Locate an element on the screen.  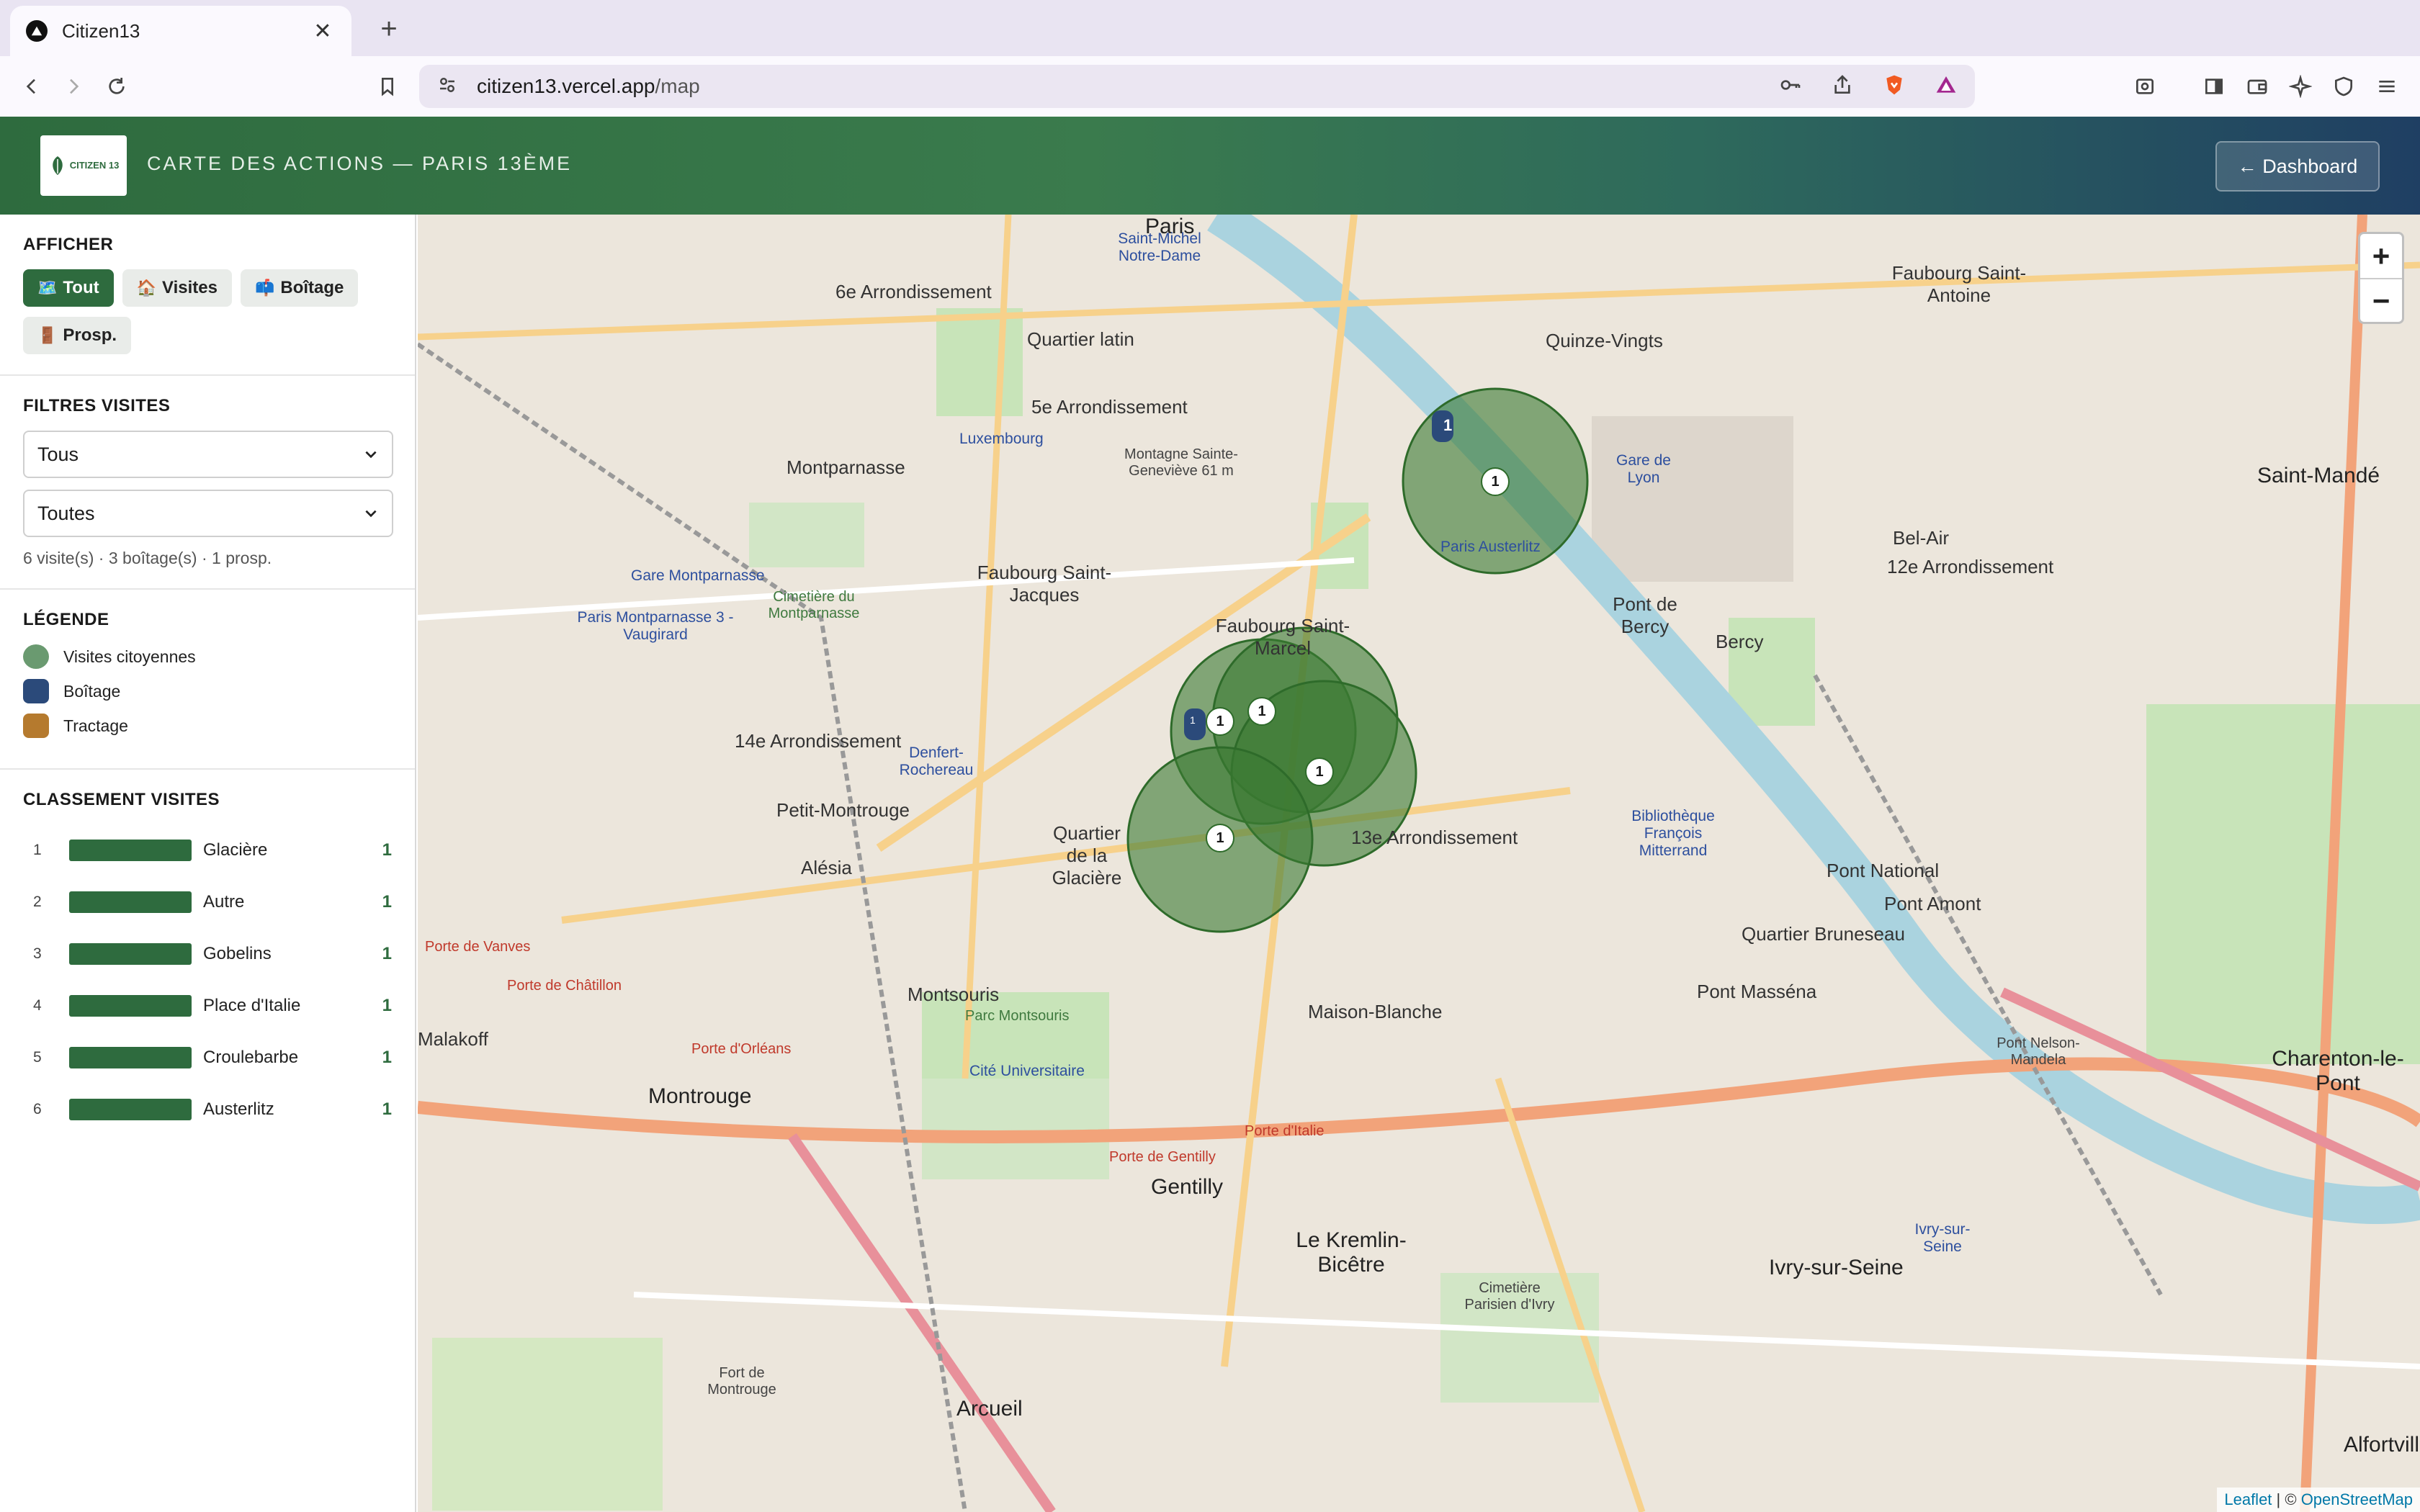
browser-tab: Citizen13 ✕ is located at coordinates (180, 31).